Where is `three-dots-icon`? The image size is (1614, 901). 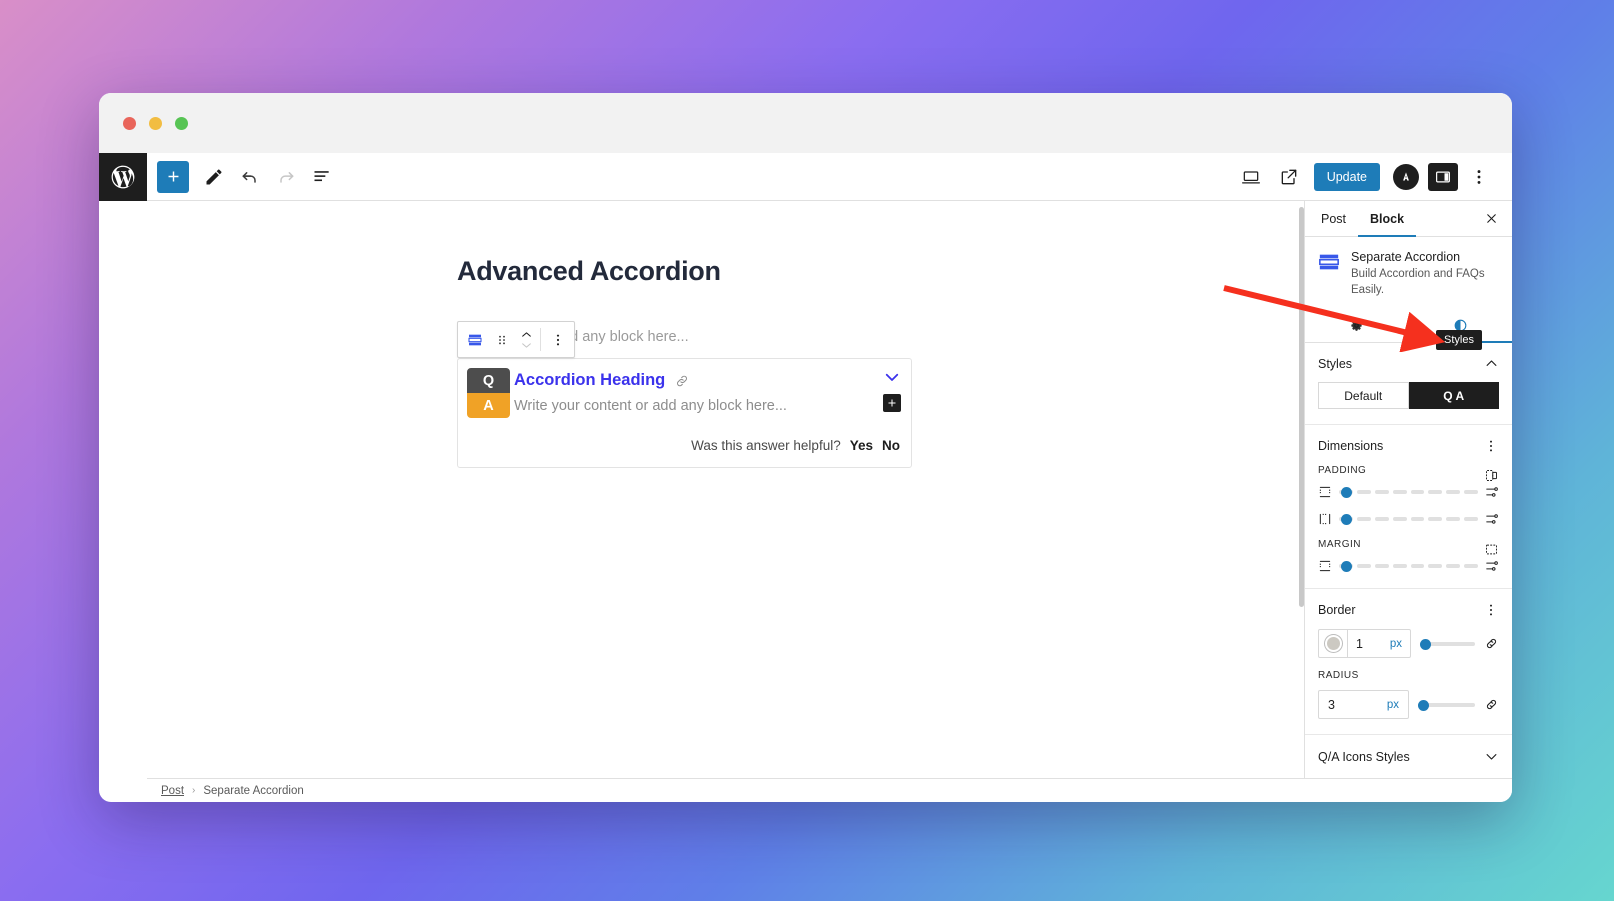 three-dots-icon is located at coordinates (1479, 176).